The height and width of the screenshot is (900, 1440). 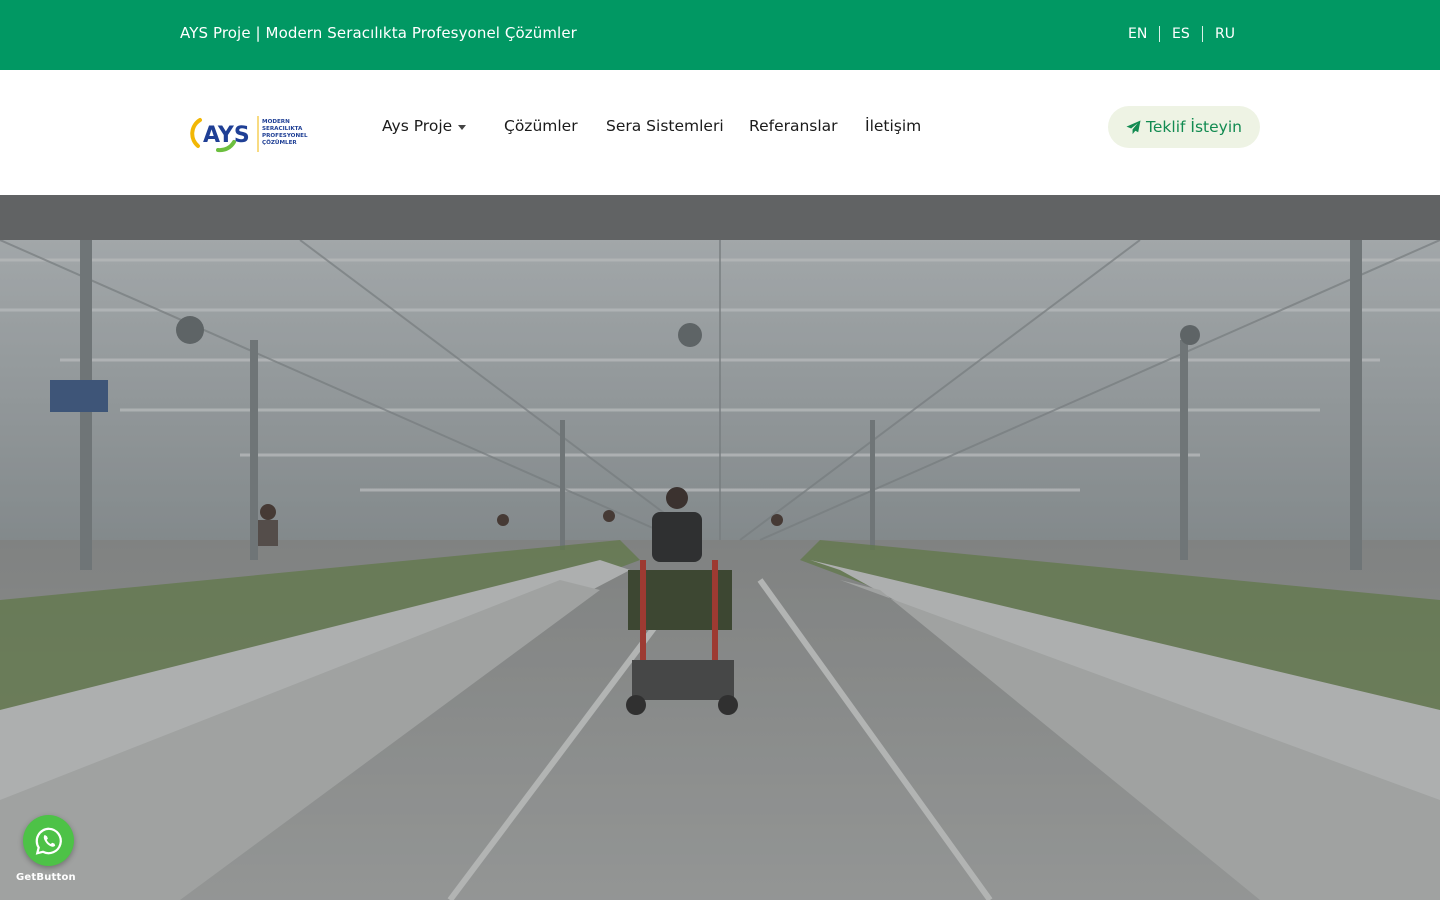 I want to click on chevron-down-icon, so click(x=462, y=127).